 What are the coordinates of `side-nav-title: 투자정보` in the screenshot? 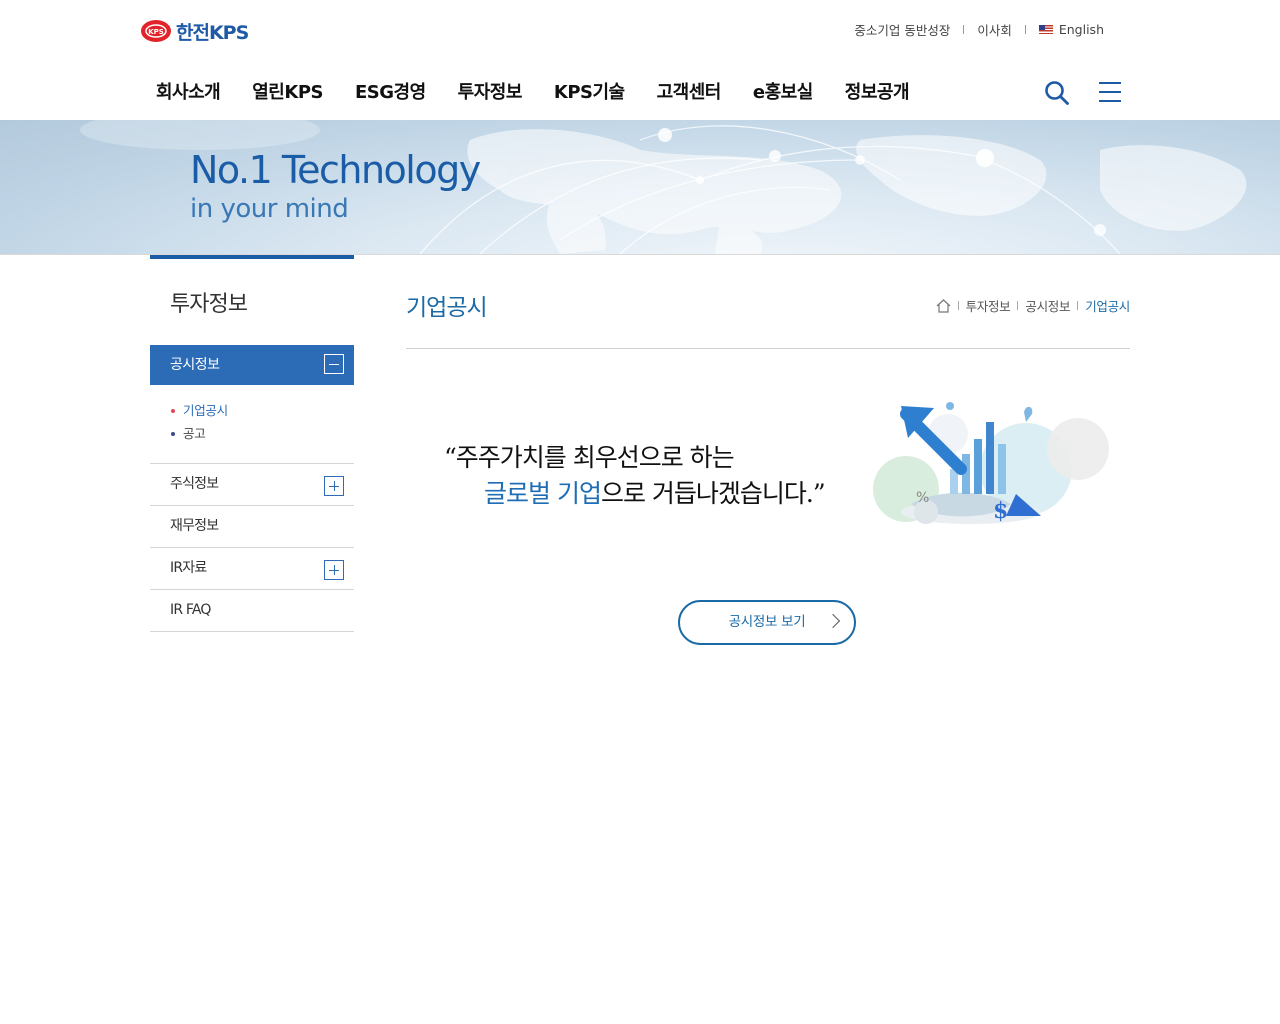 It's located at (209, 304).